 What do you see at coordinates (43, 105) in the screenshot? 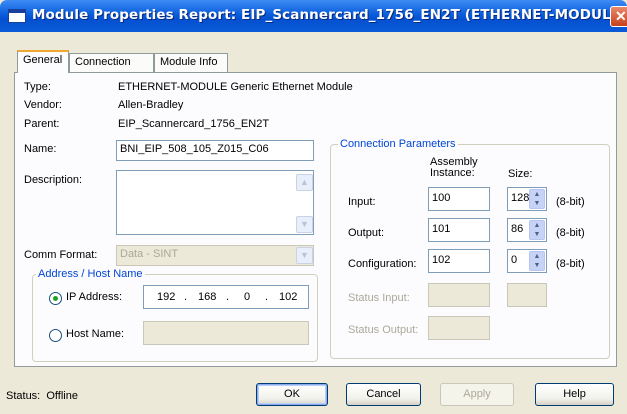
I see `vendor-label: Vendor:` at bounding box center [43, 105].